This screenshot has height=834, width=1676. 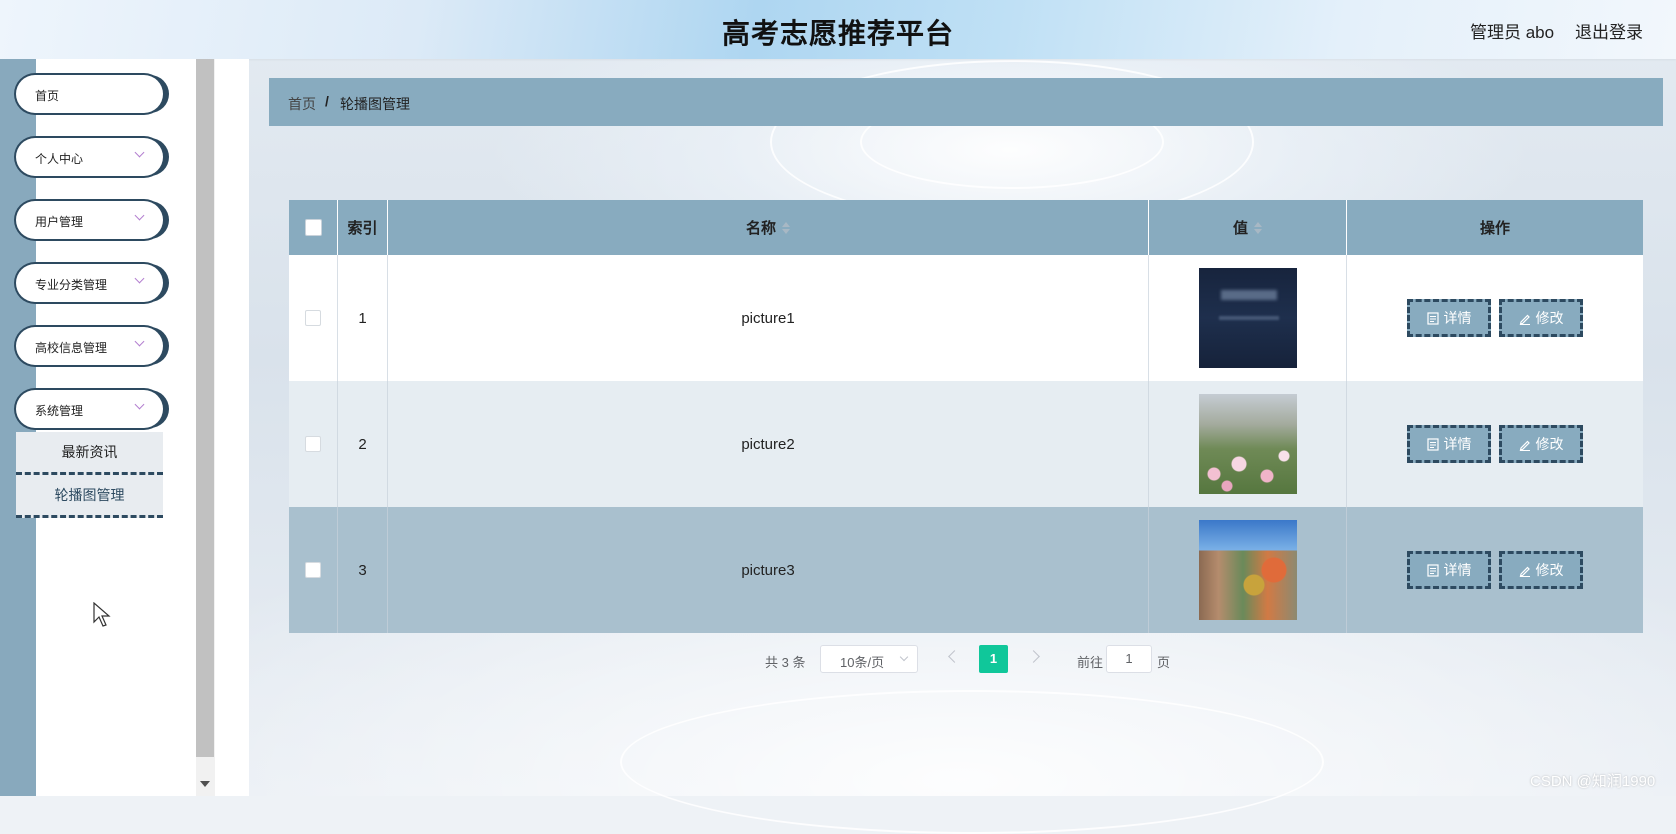 What do you see at coordinates (972, 762) in the screenshot?
I see `decor-ring` at bounding box center [972, 762].